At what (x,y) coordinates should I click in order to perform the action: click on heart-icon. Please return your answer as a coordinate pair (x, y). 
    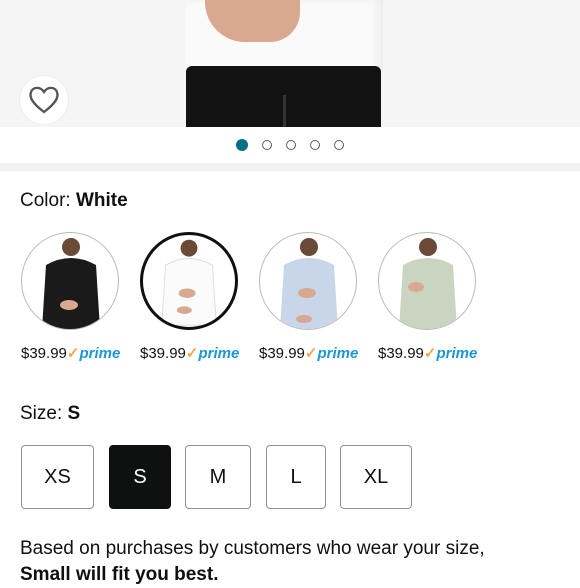
    Looking at the image, I should click on (44, 100).